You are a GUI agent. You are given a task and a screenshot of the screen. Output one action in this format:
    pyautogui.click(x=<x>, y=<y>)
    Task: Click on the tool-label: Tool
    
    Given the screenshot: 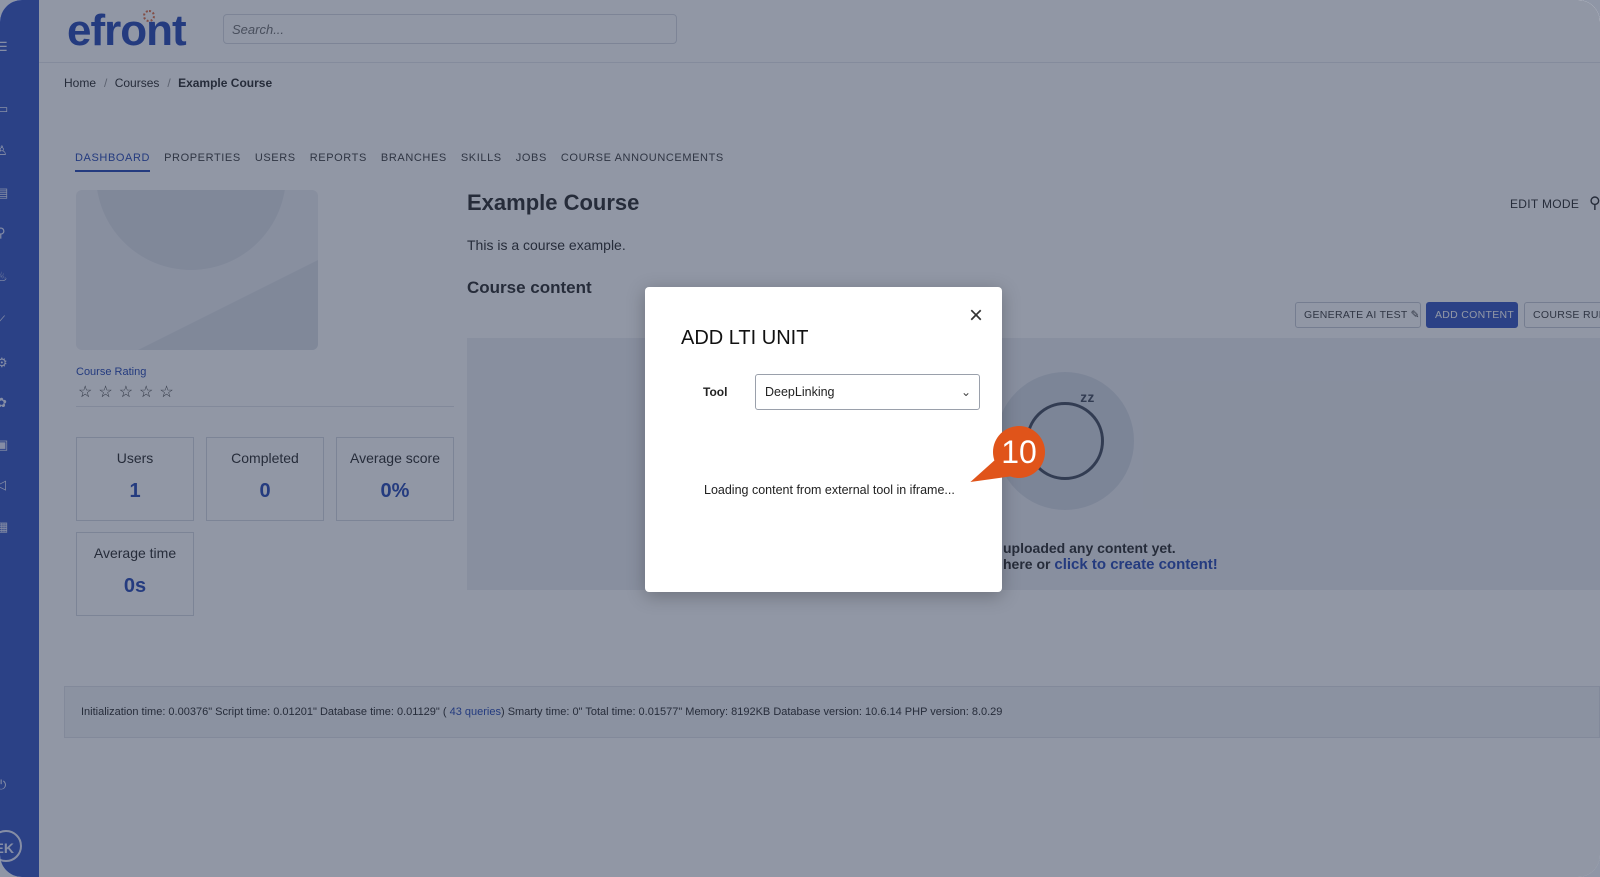 What is the action you would take?
    pyautogui.click(x=715, y=392)
    